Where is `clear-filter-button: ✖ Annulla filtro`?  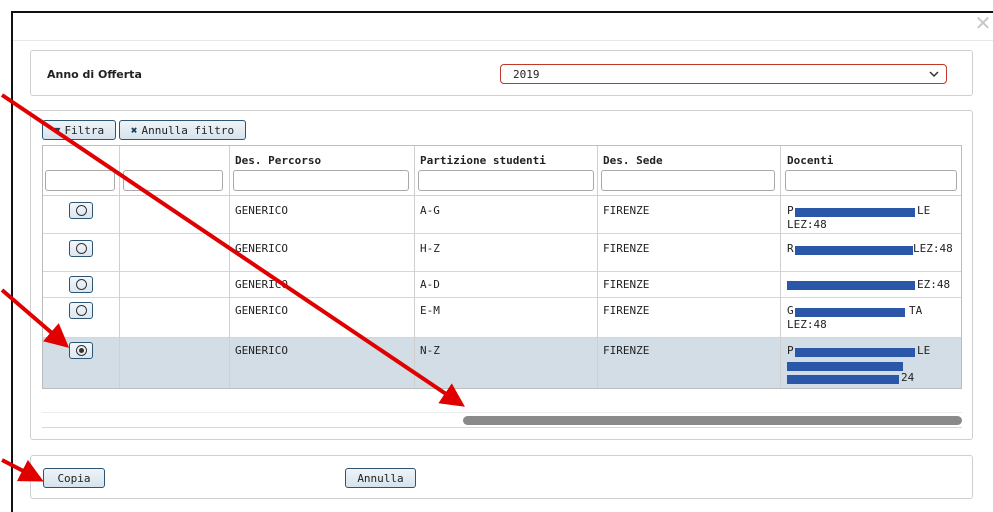 clear-filter-button: ✖ Annulla filtro is located at coordinates (182, 130).